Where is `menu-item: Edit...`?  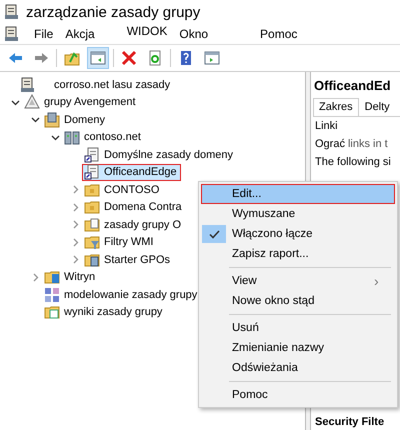
menu-item: Edit... is located at coordinates (298, 194).